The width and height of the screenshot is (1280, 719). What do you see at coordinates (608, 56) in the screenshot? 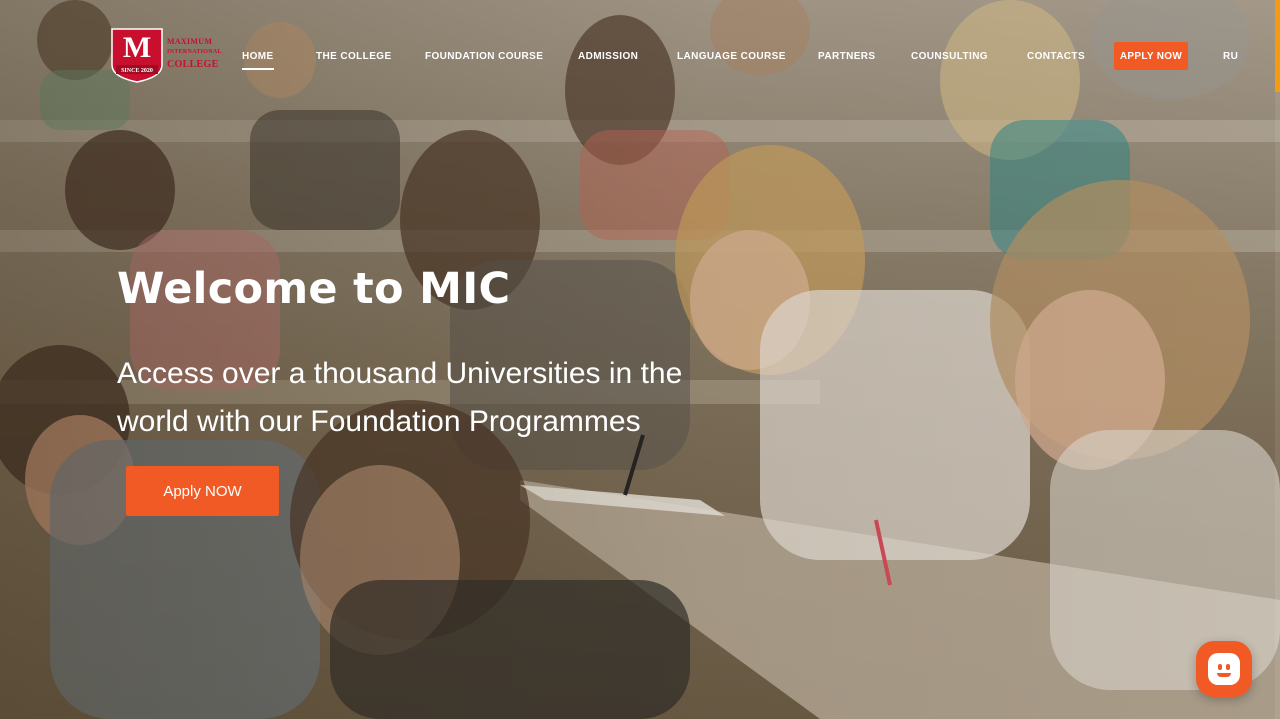
I see `nav-admission: ADMISSION` at bounding box center [608, 56].